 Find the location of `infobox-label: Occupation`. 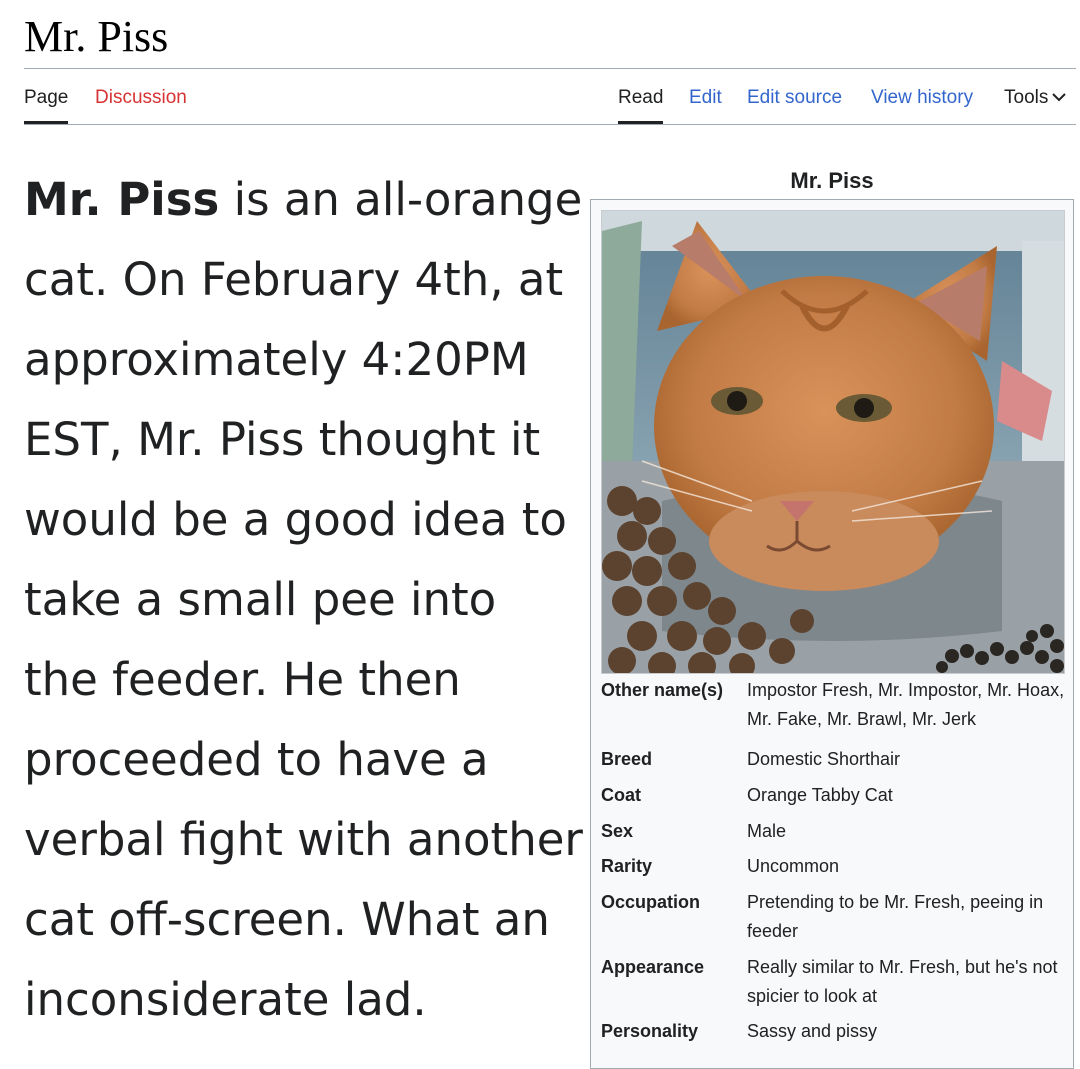

infobox-label: Occupation is located at coordinates (651, 902).